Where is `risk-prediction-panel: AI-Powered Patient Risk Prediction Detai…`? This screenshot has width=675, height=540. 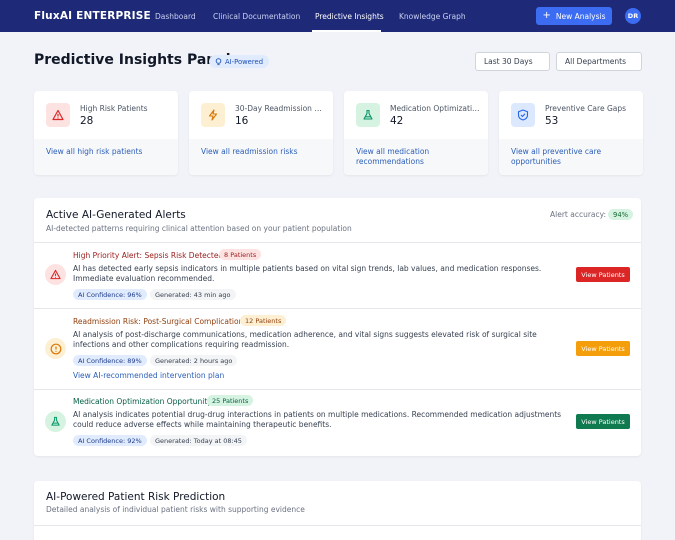 risk-prediction-panel: AI-Powered Patient Risk Prediction Detai… is located at coordinates (337, 510).